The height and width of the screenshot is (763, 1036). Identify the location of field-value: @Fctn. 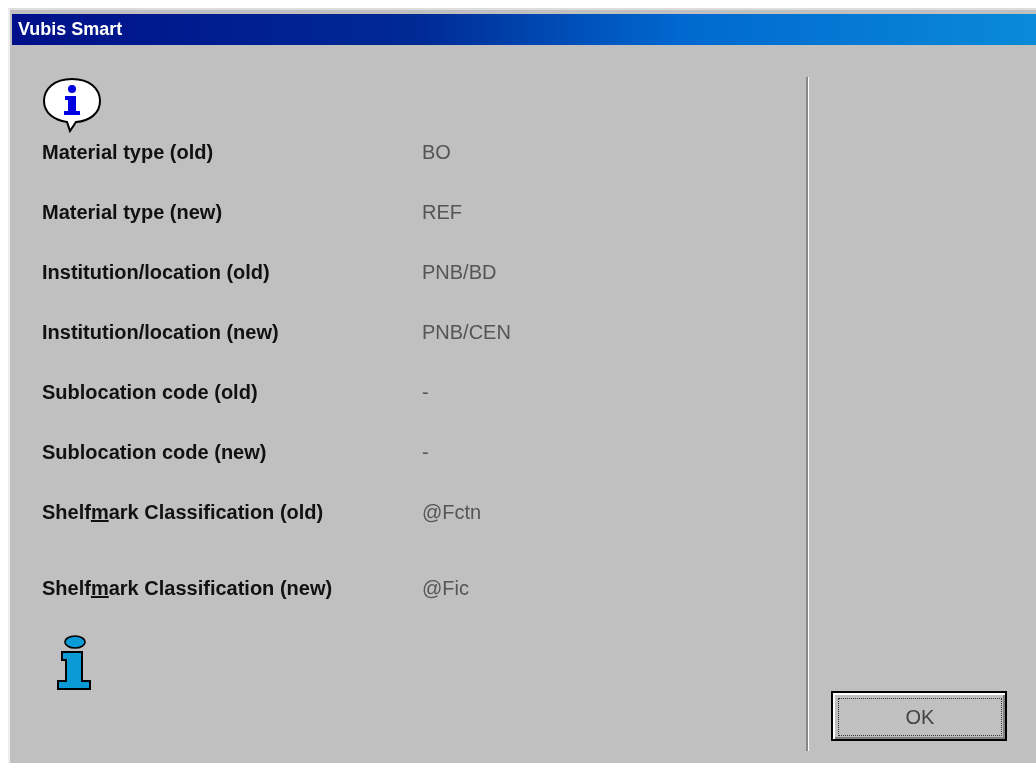
(452, 512).